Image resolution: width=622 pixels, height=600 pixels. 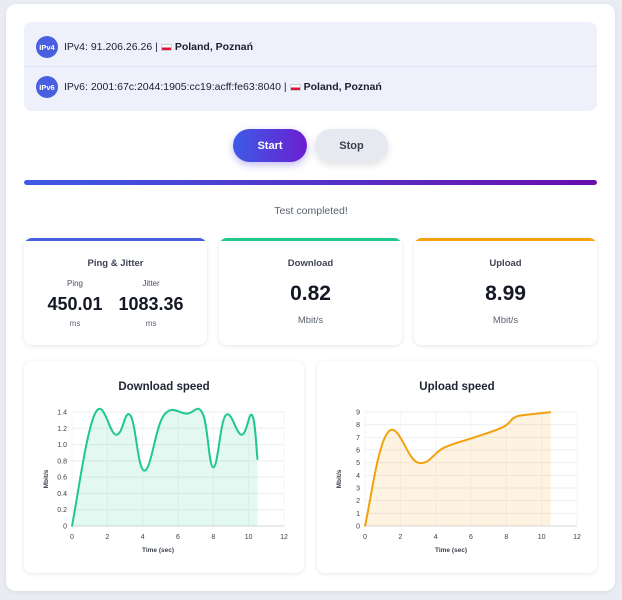 What do you see at coordinates (505, 239) in the screenshot?
I see `upload-card-accent` at bounding box center [505, 239].